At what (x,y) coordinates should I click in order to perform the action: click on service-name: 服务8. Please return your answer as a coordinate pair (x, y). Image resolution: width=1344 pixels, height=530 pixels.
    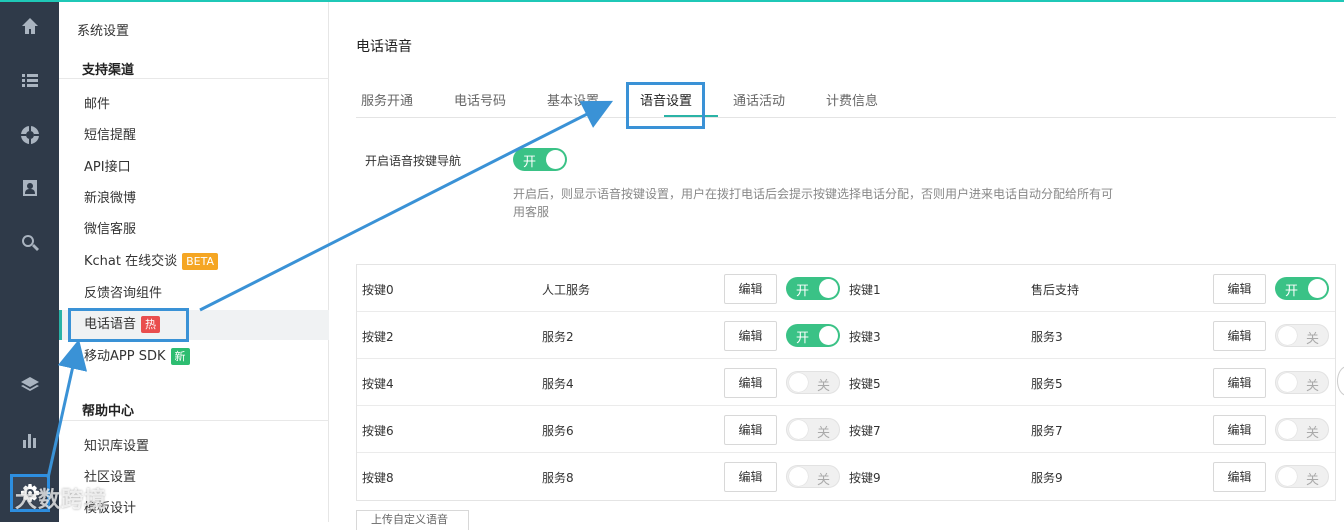
    Looking at the image, I should click on (558, 478).